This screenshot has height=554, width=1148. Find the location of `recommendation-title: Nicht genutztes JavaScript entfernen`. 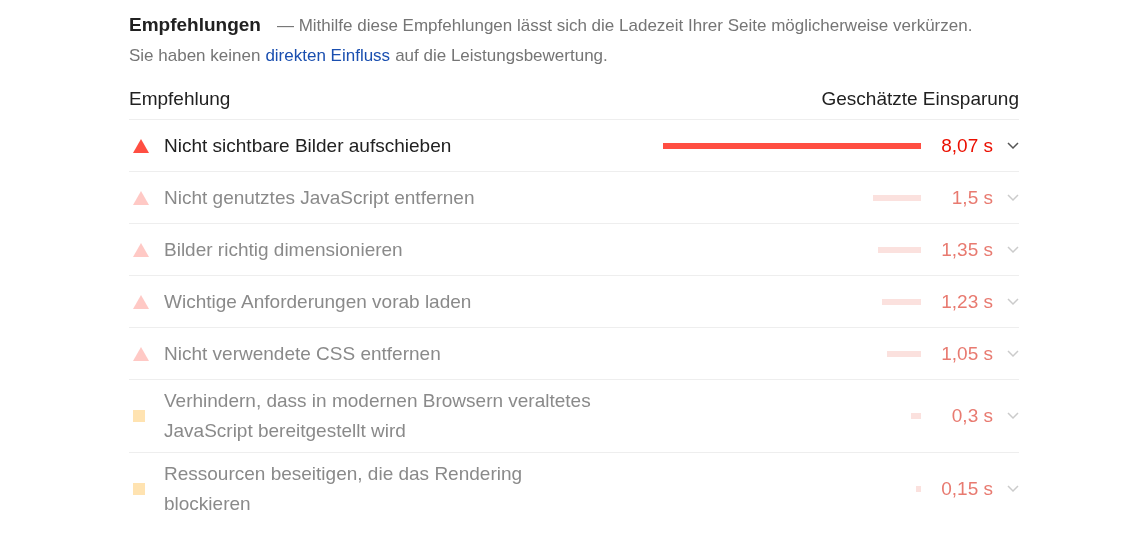

recommendation-title: Nicht genutztes JavaScript entfernen is located at coordinates (320, 197).